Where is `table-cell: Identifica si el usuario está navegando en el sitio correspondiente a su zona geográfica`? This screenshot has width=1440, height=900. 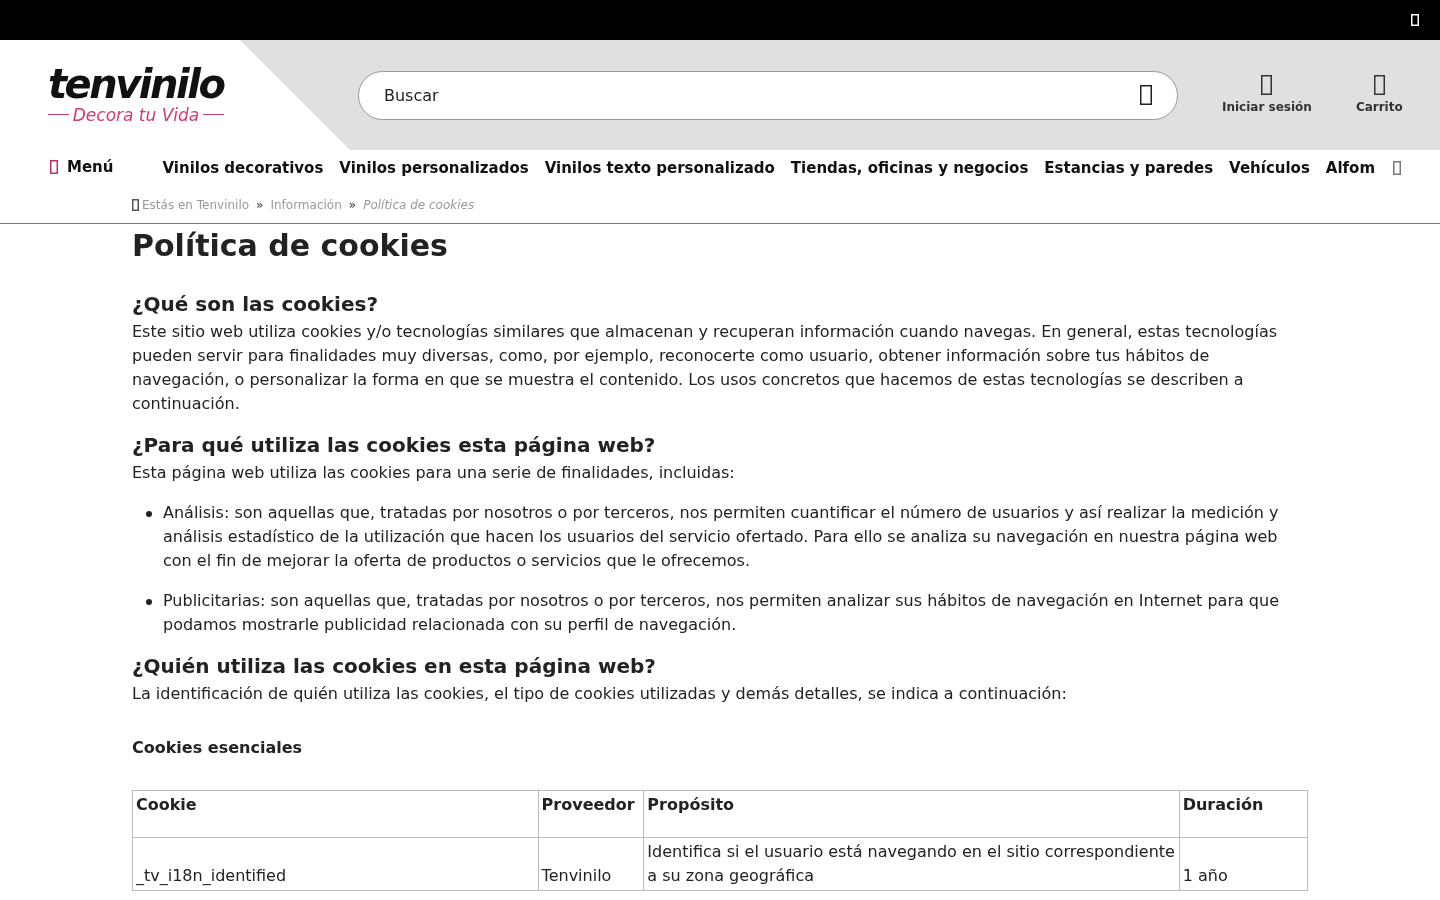
table-cell: Identifica si el usuario está navegando en el sitio correspondiente a su zona geográfica is located at coordinates (911, 864).